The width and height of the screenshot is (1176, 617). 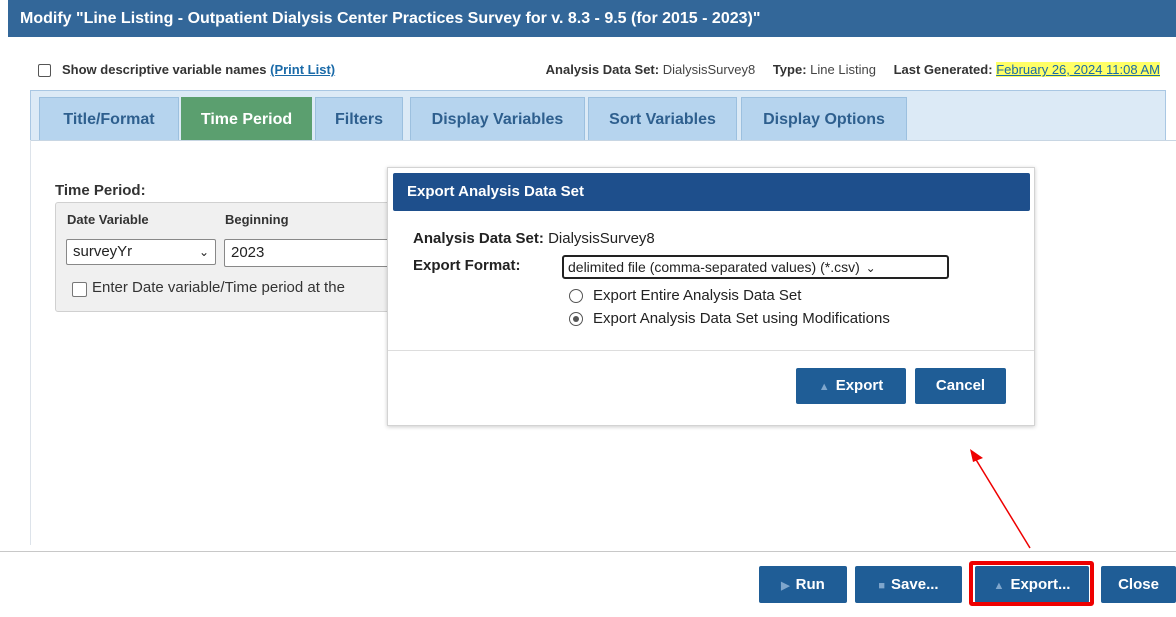 What do you see at coordinates (588, 551) in the screenshot?
I see `footer-divider` at bounding box center [588, 551].